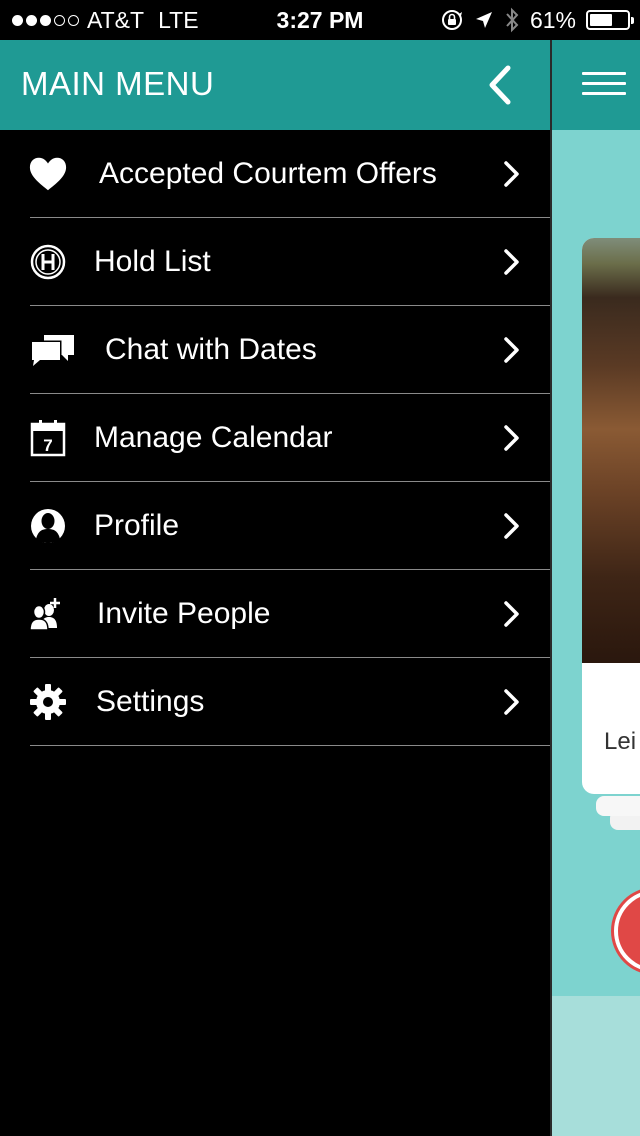  What do you see at coordinates (184, 613) in the screenshot?
I see `menu-item-label: Invite People` at bounding box center [184, 613].